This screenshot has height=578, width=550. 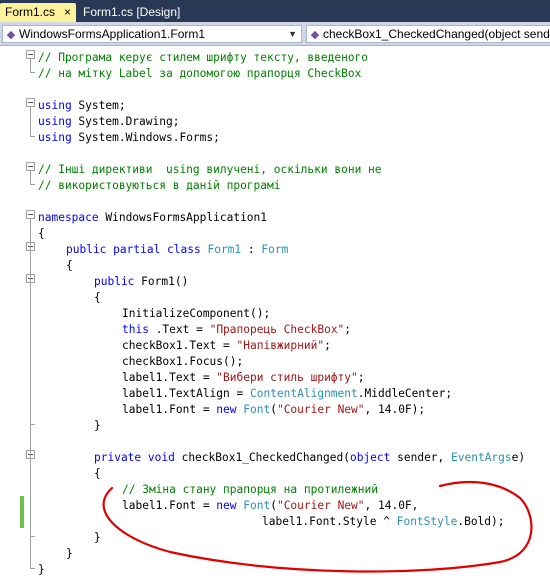 I want to click on code-token: label1.Font =, so click(x=169, y=505).